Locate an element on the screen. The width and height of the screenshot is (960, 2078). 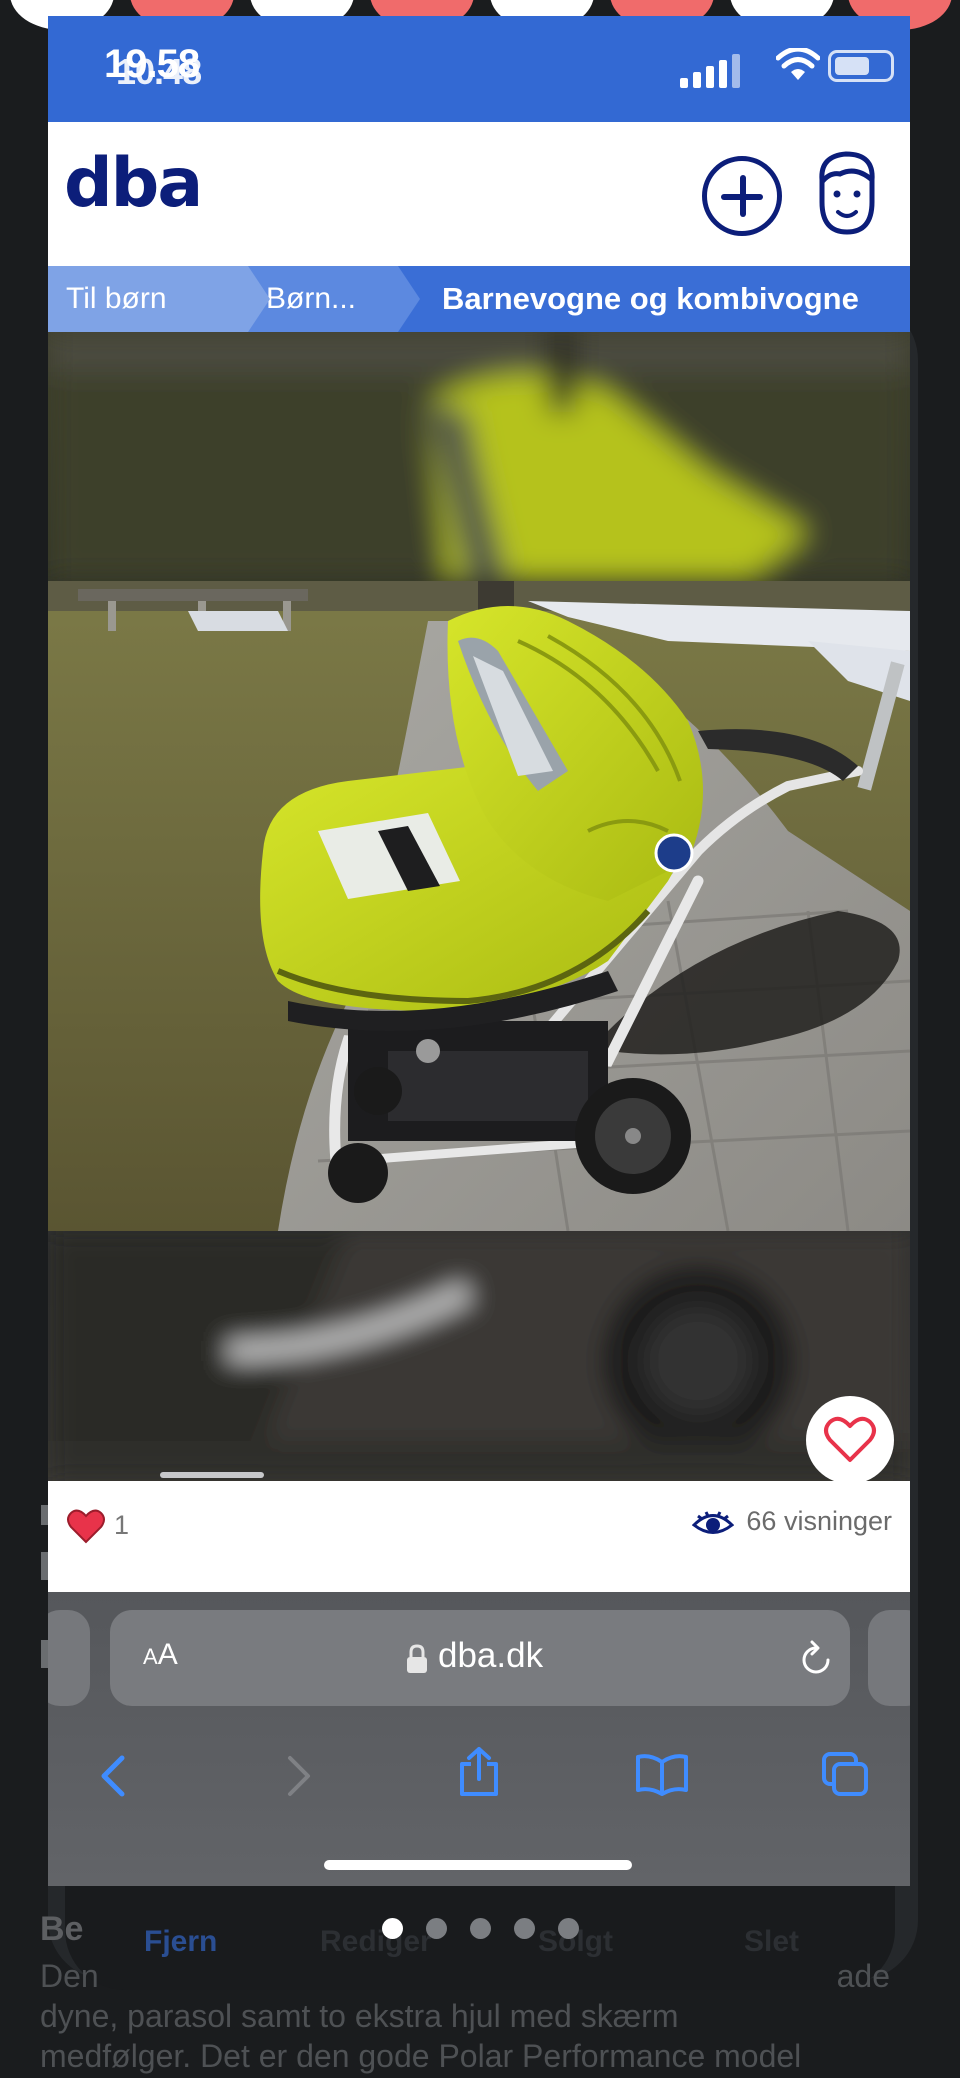
reader-settings-button: AA is located at coordinates (160, 1655).